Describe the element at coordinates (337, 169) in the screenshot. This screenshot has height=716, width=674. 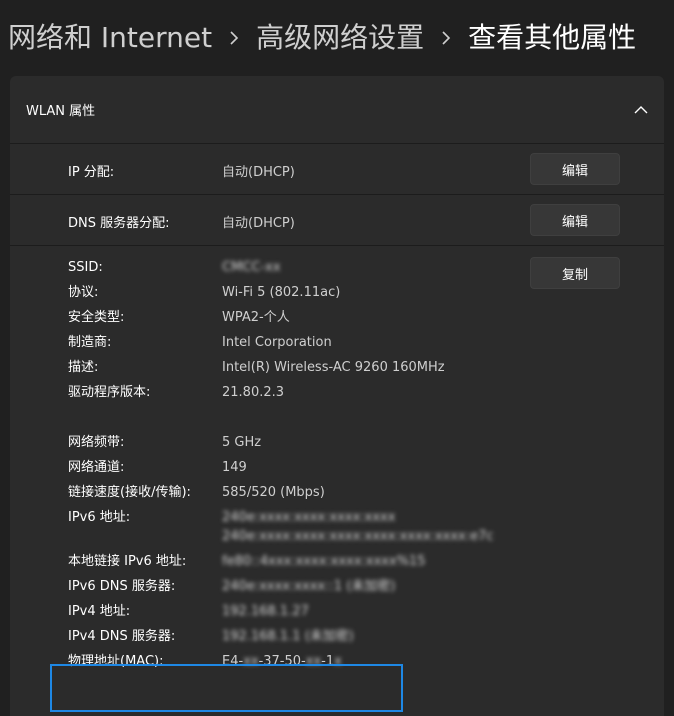
I see `ip-assignment-row: IP 分配: 自动(DHCP) 编辑` at that location.